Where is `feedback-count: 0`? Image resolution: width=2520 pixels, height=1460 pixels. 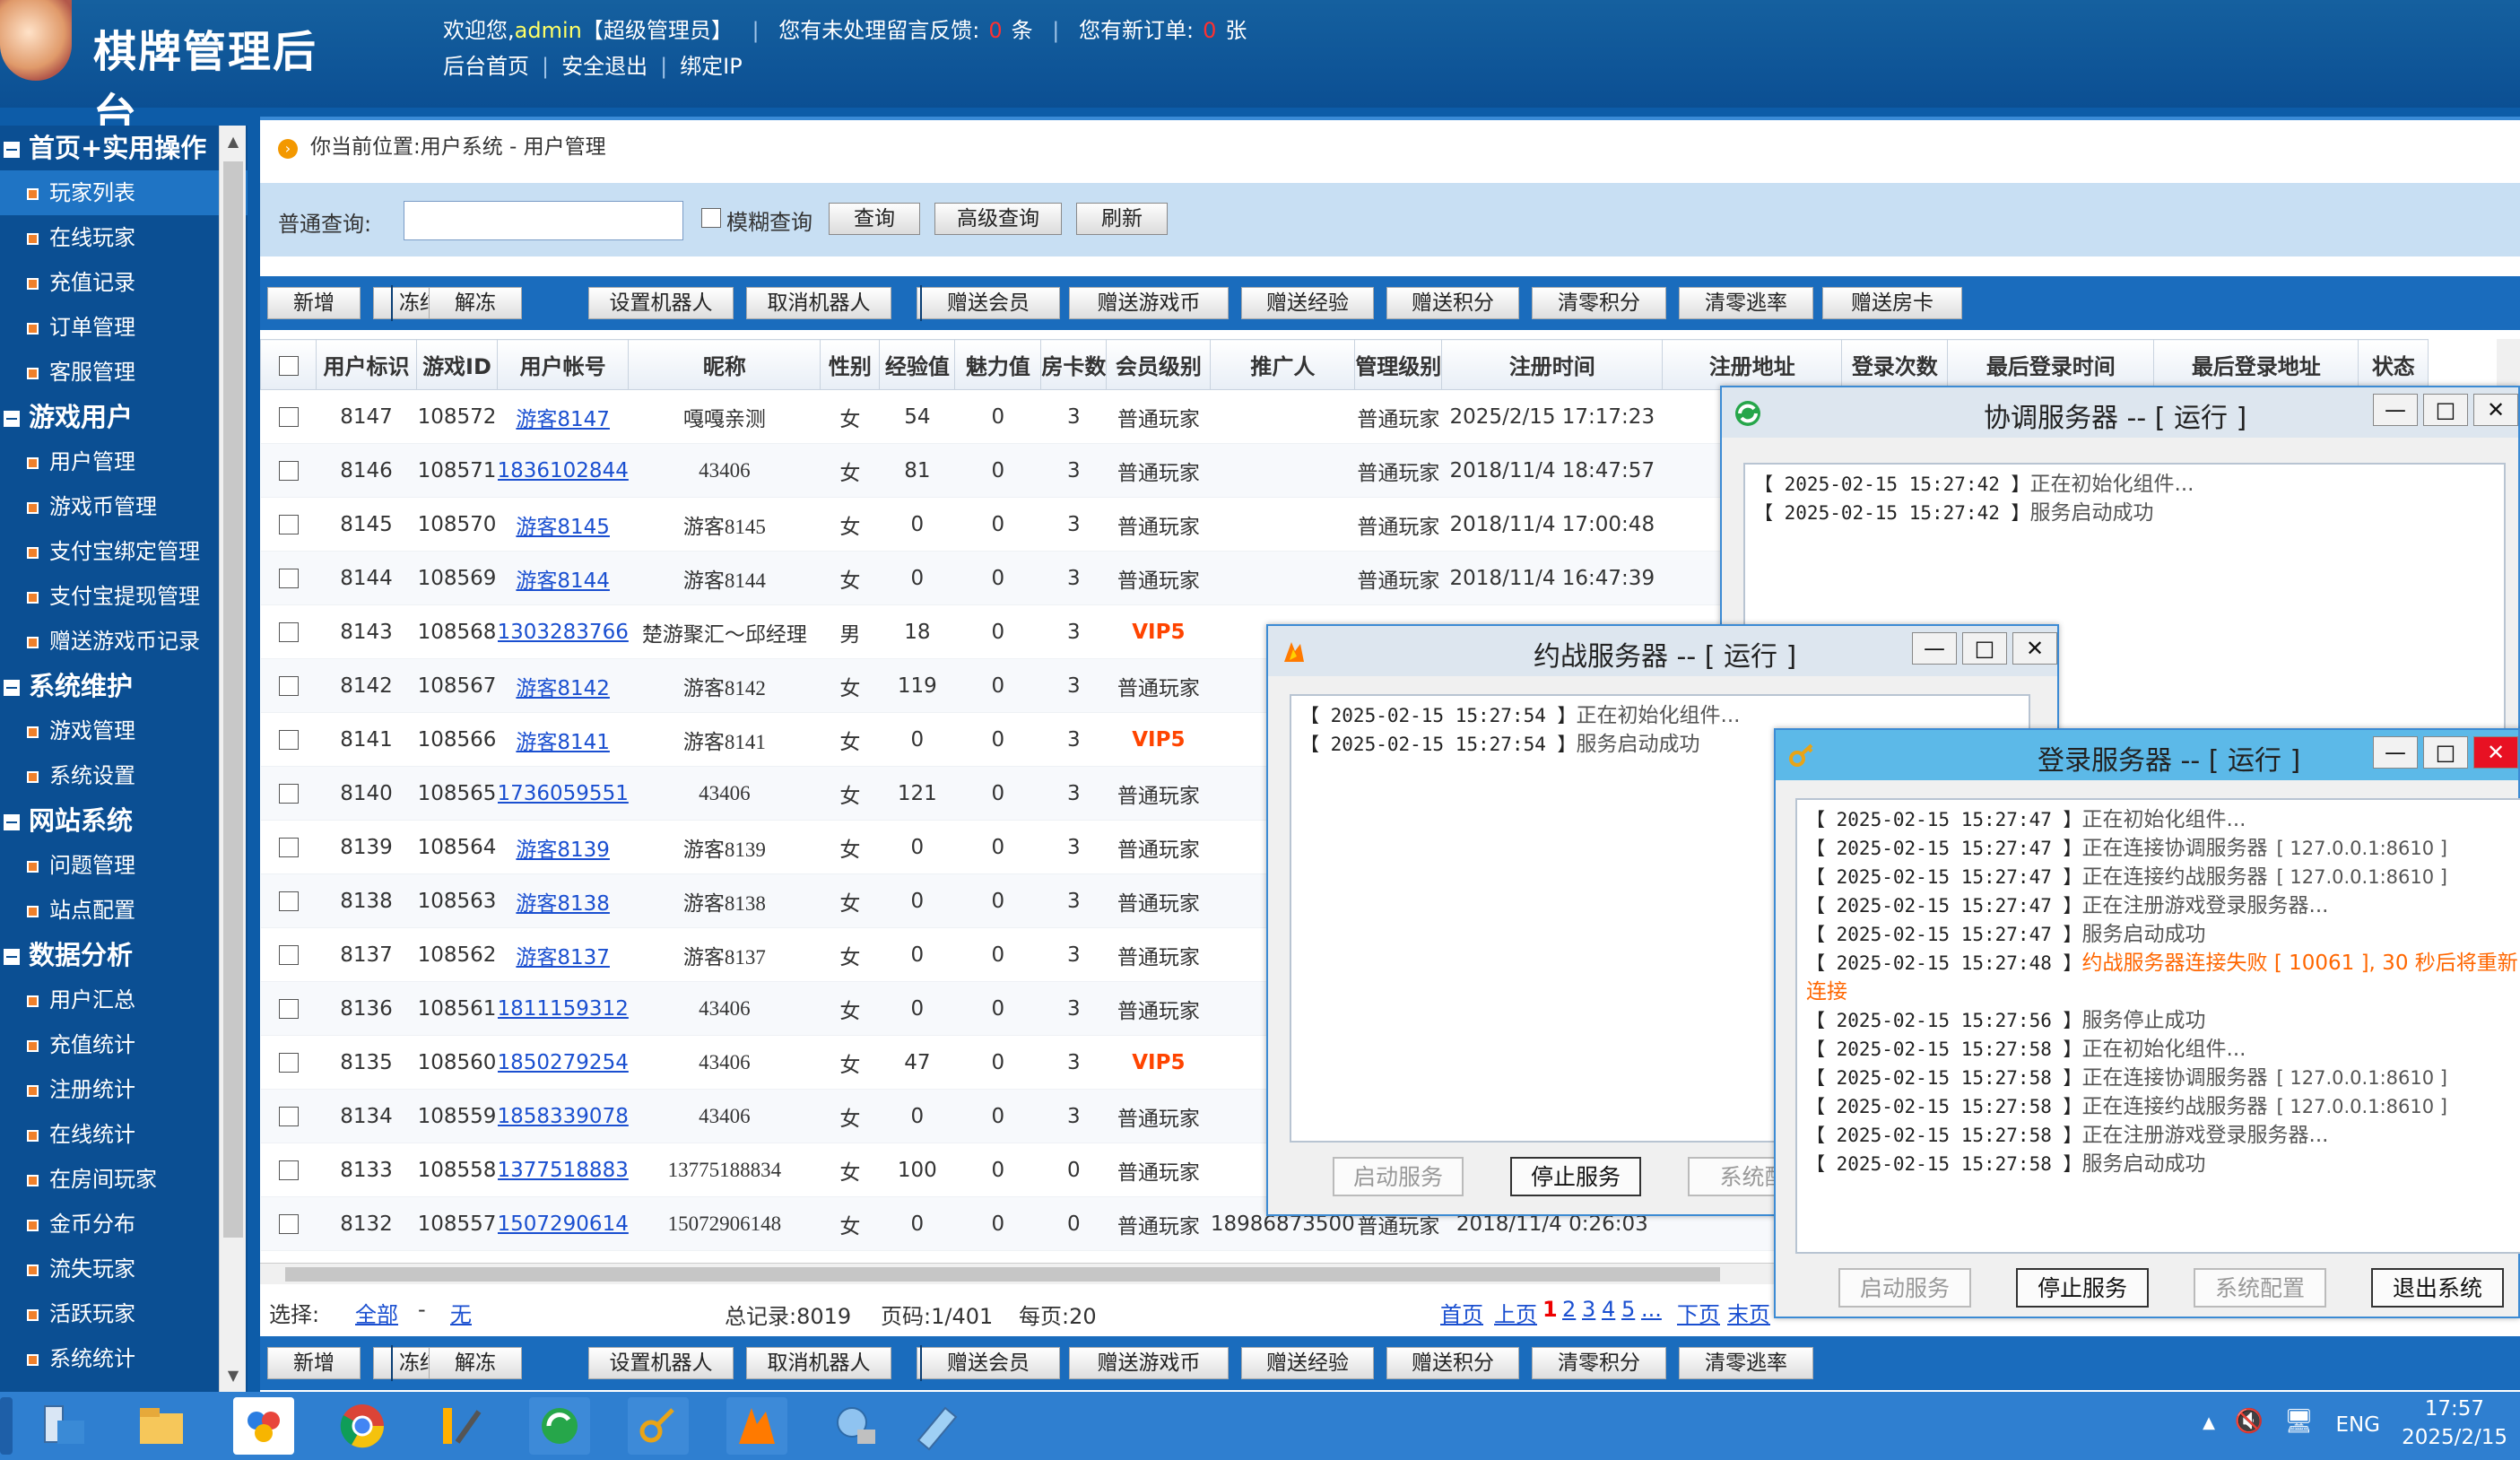
feedback-count: 0 is located at coordinates (995, 31).